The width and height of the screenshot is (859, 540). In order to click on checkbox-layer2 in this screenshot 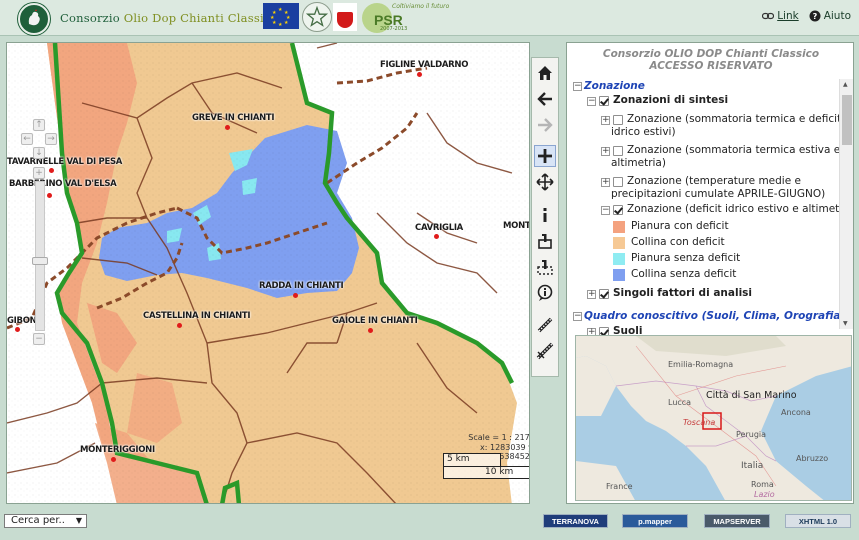, I will do `click(618, 151)`.